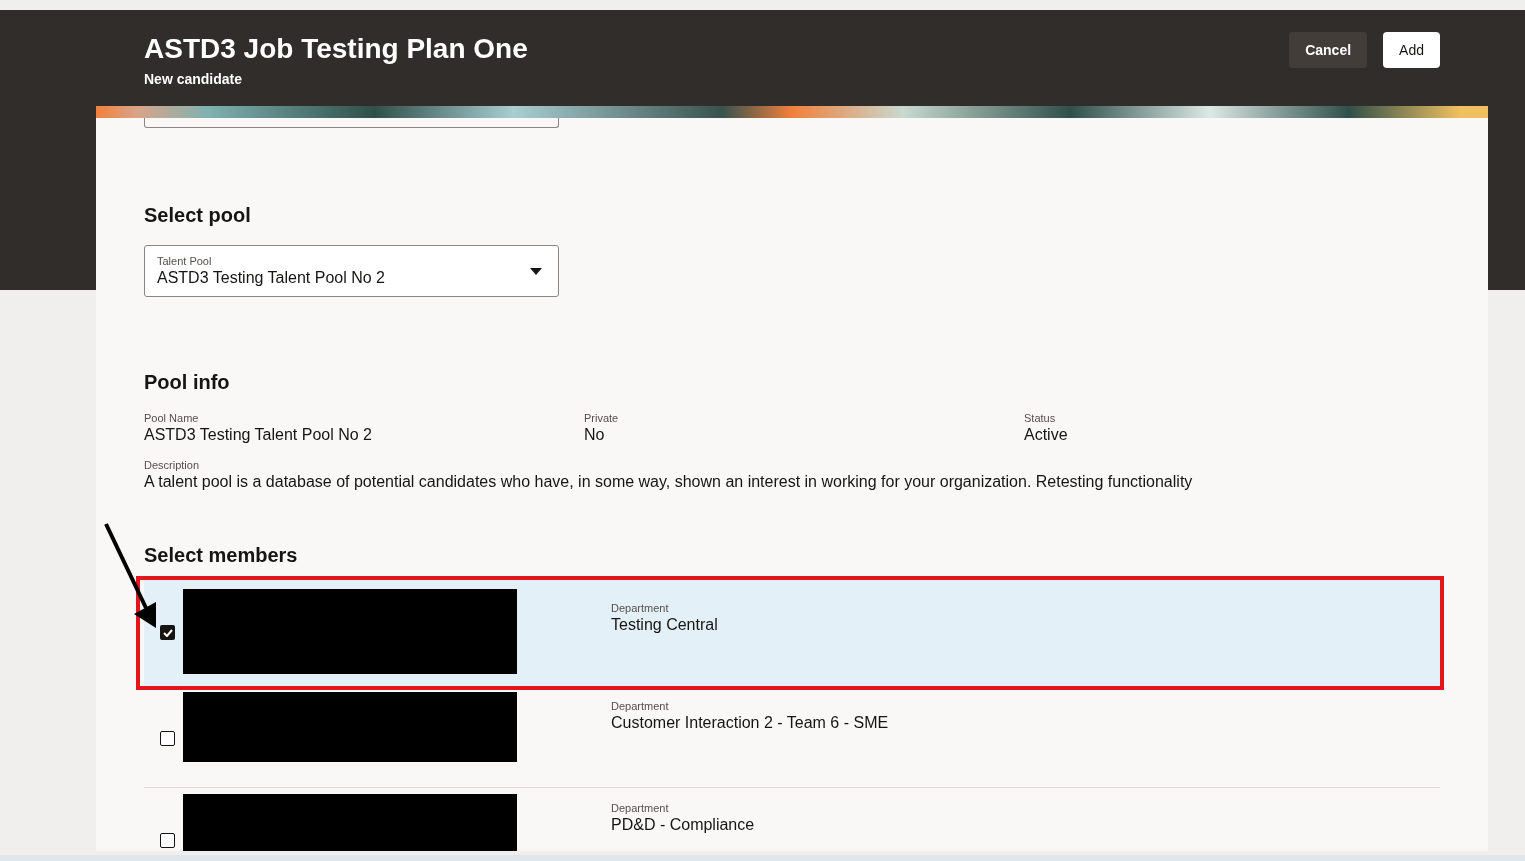  I want to click on field-value: Active, so click(1046, 435).